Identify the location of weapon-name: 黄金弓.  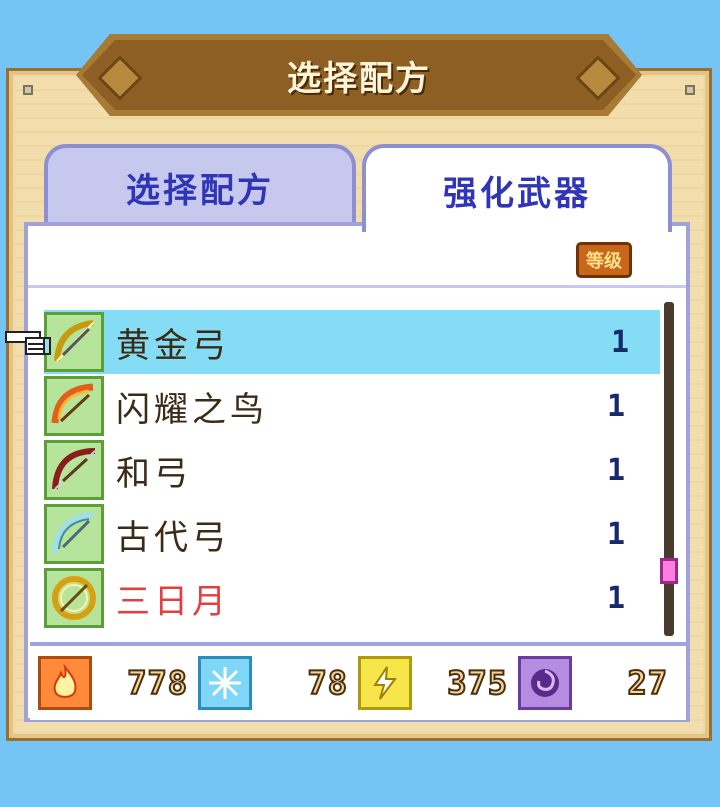
(173, 345).